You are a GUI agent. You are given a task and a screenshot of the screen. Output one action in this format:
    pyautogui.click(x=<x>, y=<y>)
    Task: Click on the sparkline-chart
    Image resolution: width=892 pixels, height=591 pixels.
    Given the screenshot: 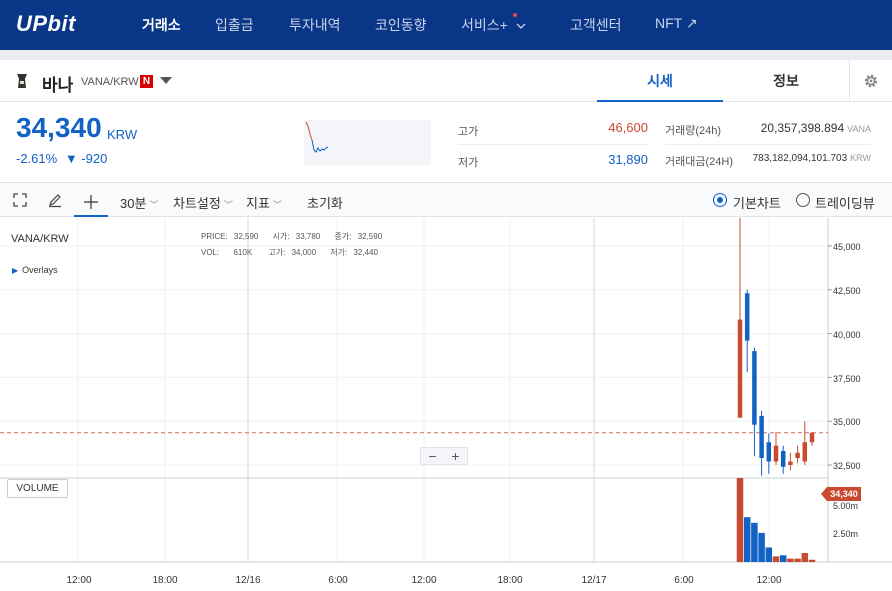 What is the action you would take?
    pyautogui.click(x=367, y=142)
    